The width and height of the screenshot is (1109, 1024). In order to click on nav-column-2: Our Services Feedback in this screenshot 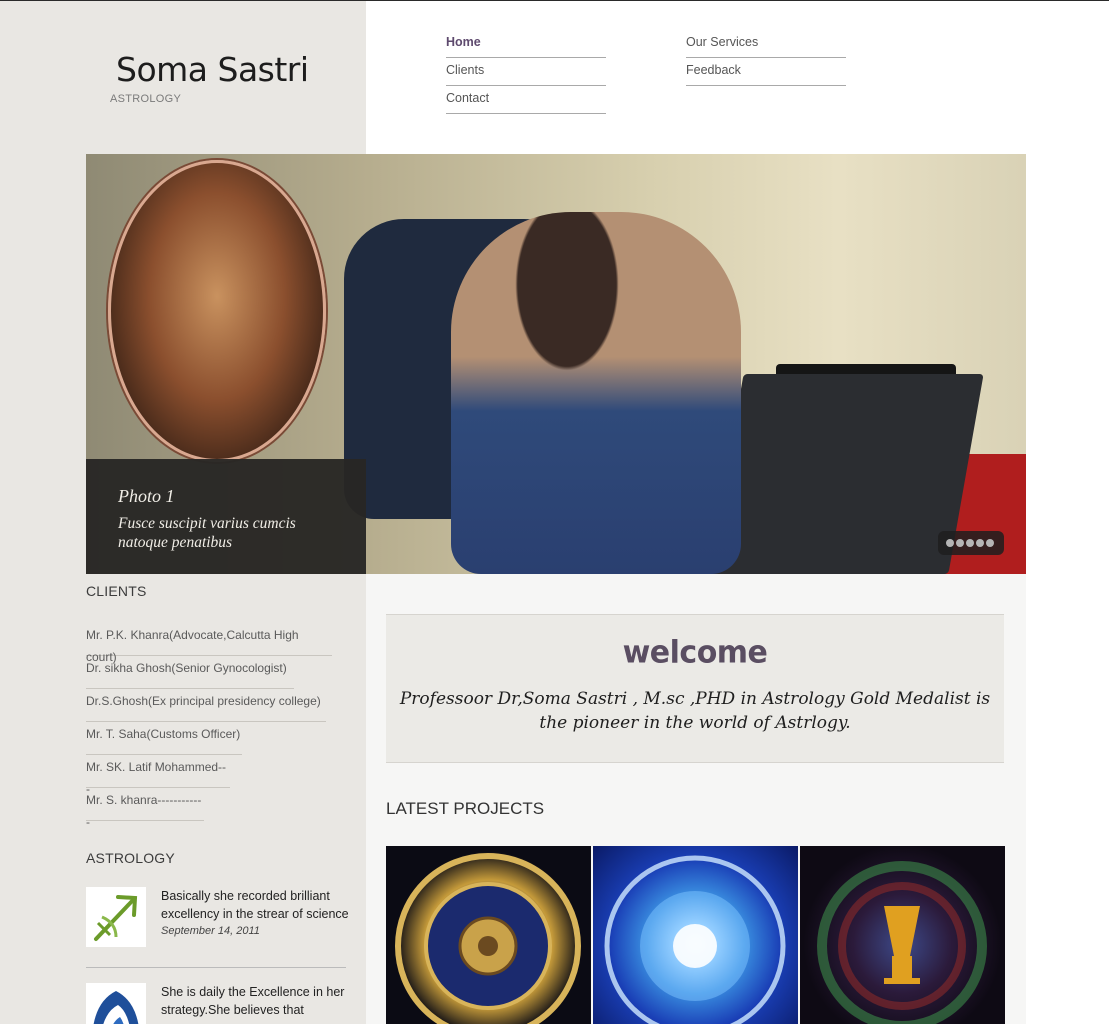, I will do `click(766, 58)`.